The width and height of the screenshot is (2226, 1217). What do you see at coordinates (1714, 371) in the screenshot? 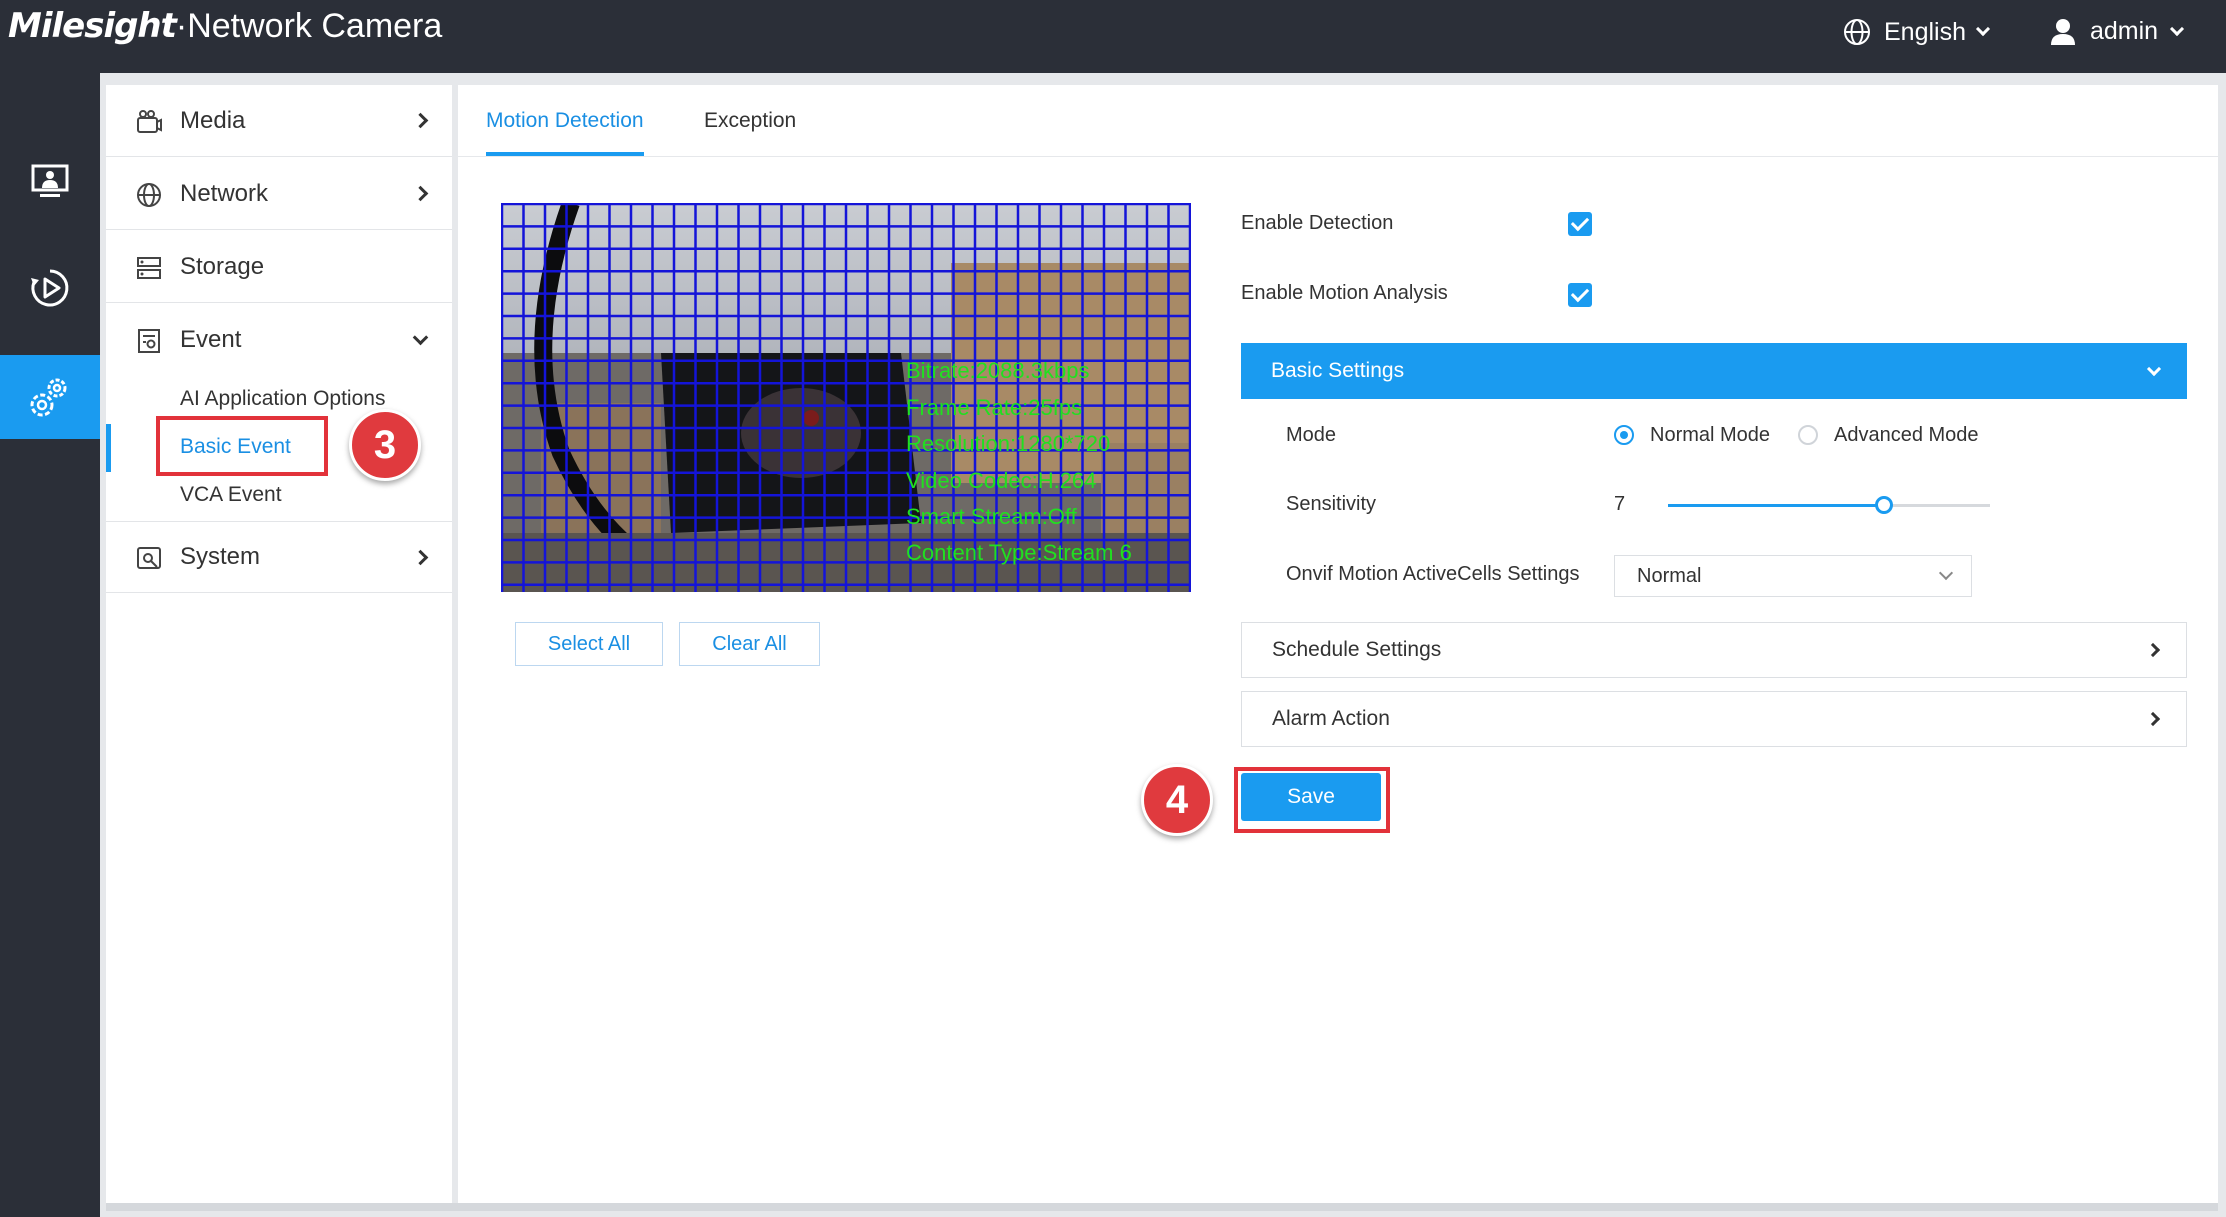
I see `basic-settings-header: Basic Settings` at bounding box center [1714, 371].